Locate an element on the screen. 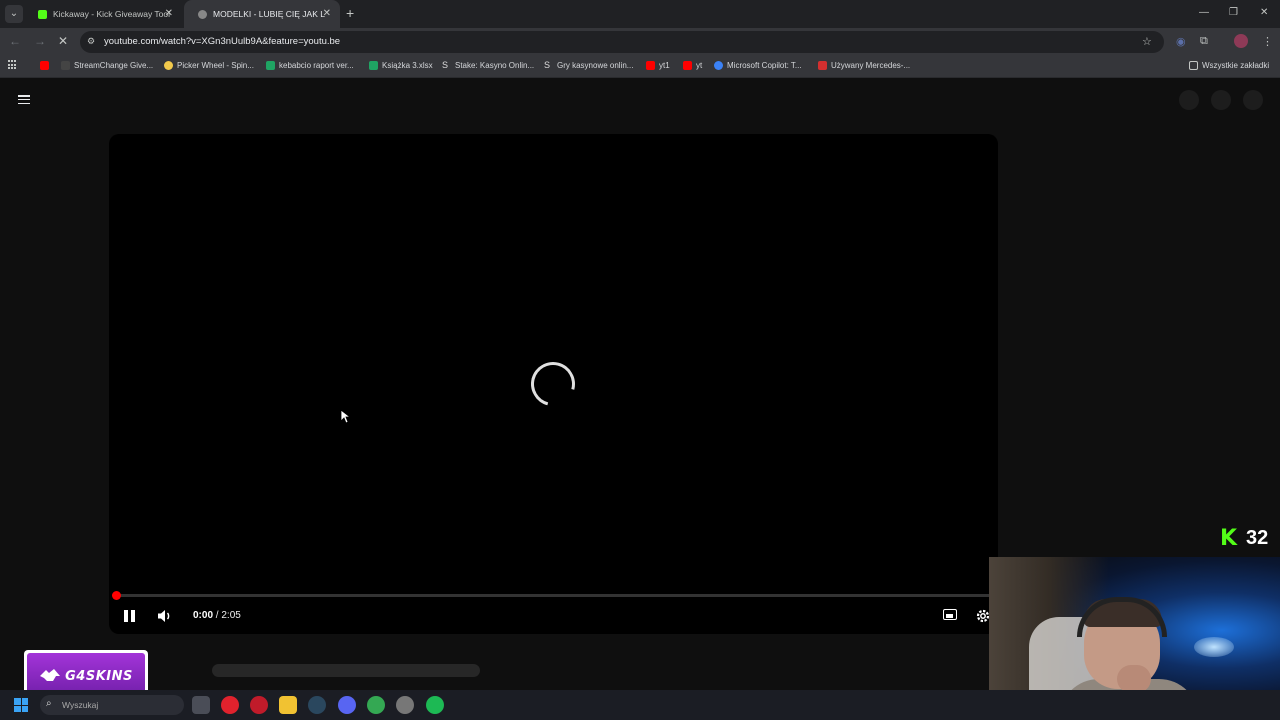 The width and height of the screenshot is (1280, 720). bookmark-label: yt1 is located at coordinates (664, 65).